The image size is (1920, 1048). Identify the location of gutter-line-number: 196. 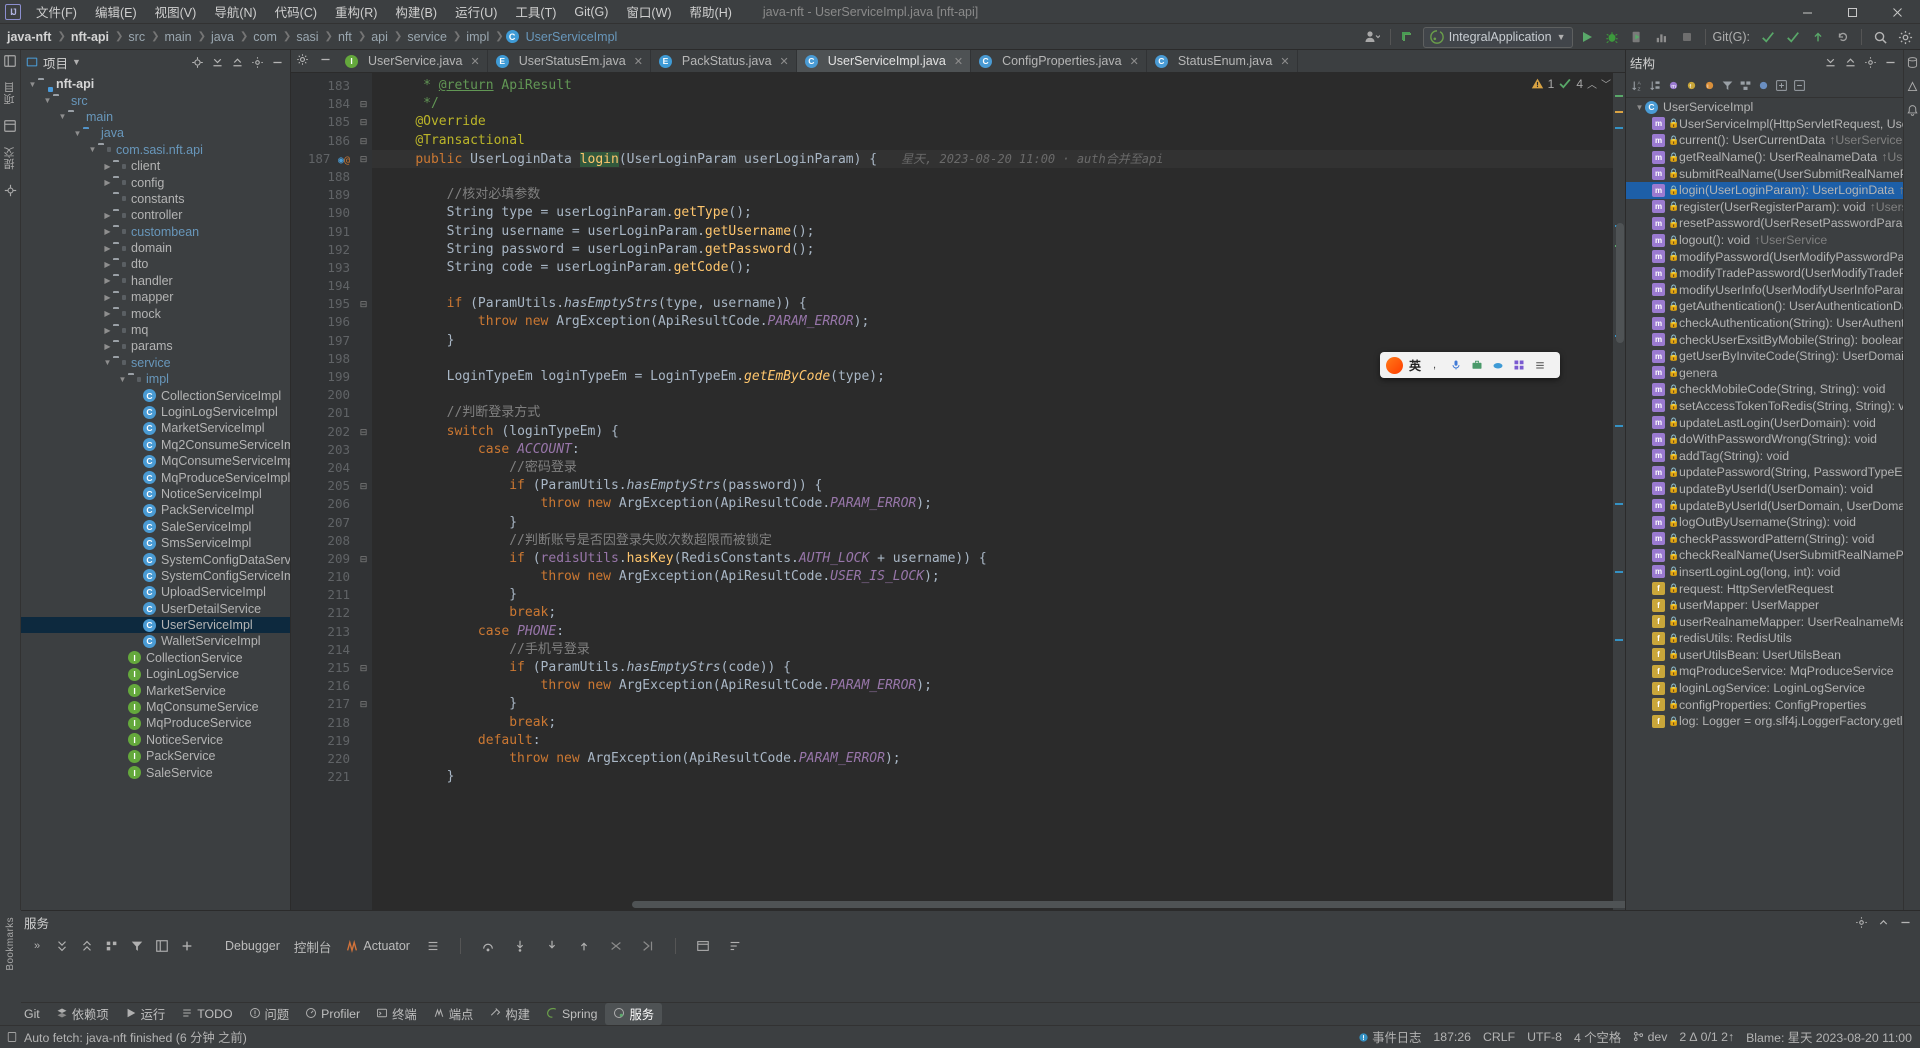
(323, 322).